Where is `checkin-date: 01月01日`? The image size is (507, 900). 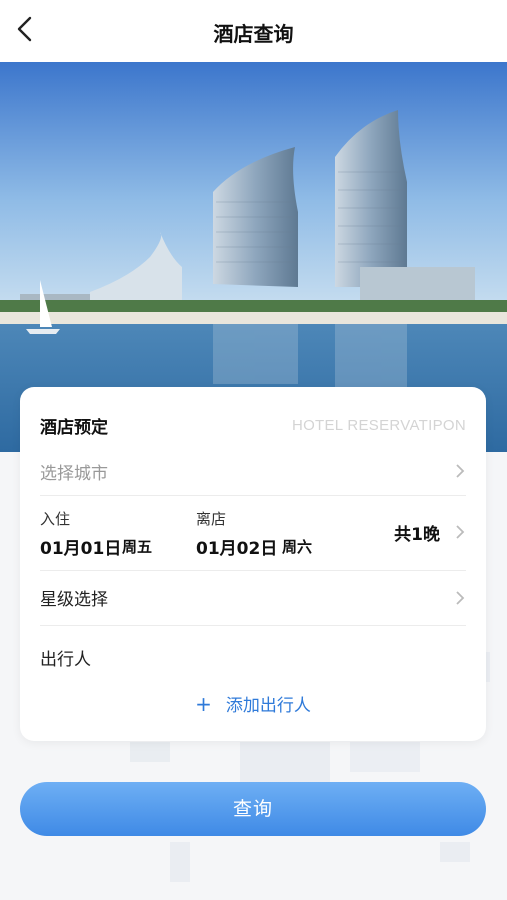 checkin-date: 01月01日 is located at coordinates (81, 549).